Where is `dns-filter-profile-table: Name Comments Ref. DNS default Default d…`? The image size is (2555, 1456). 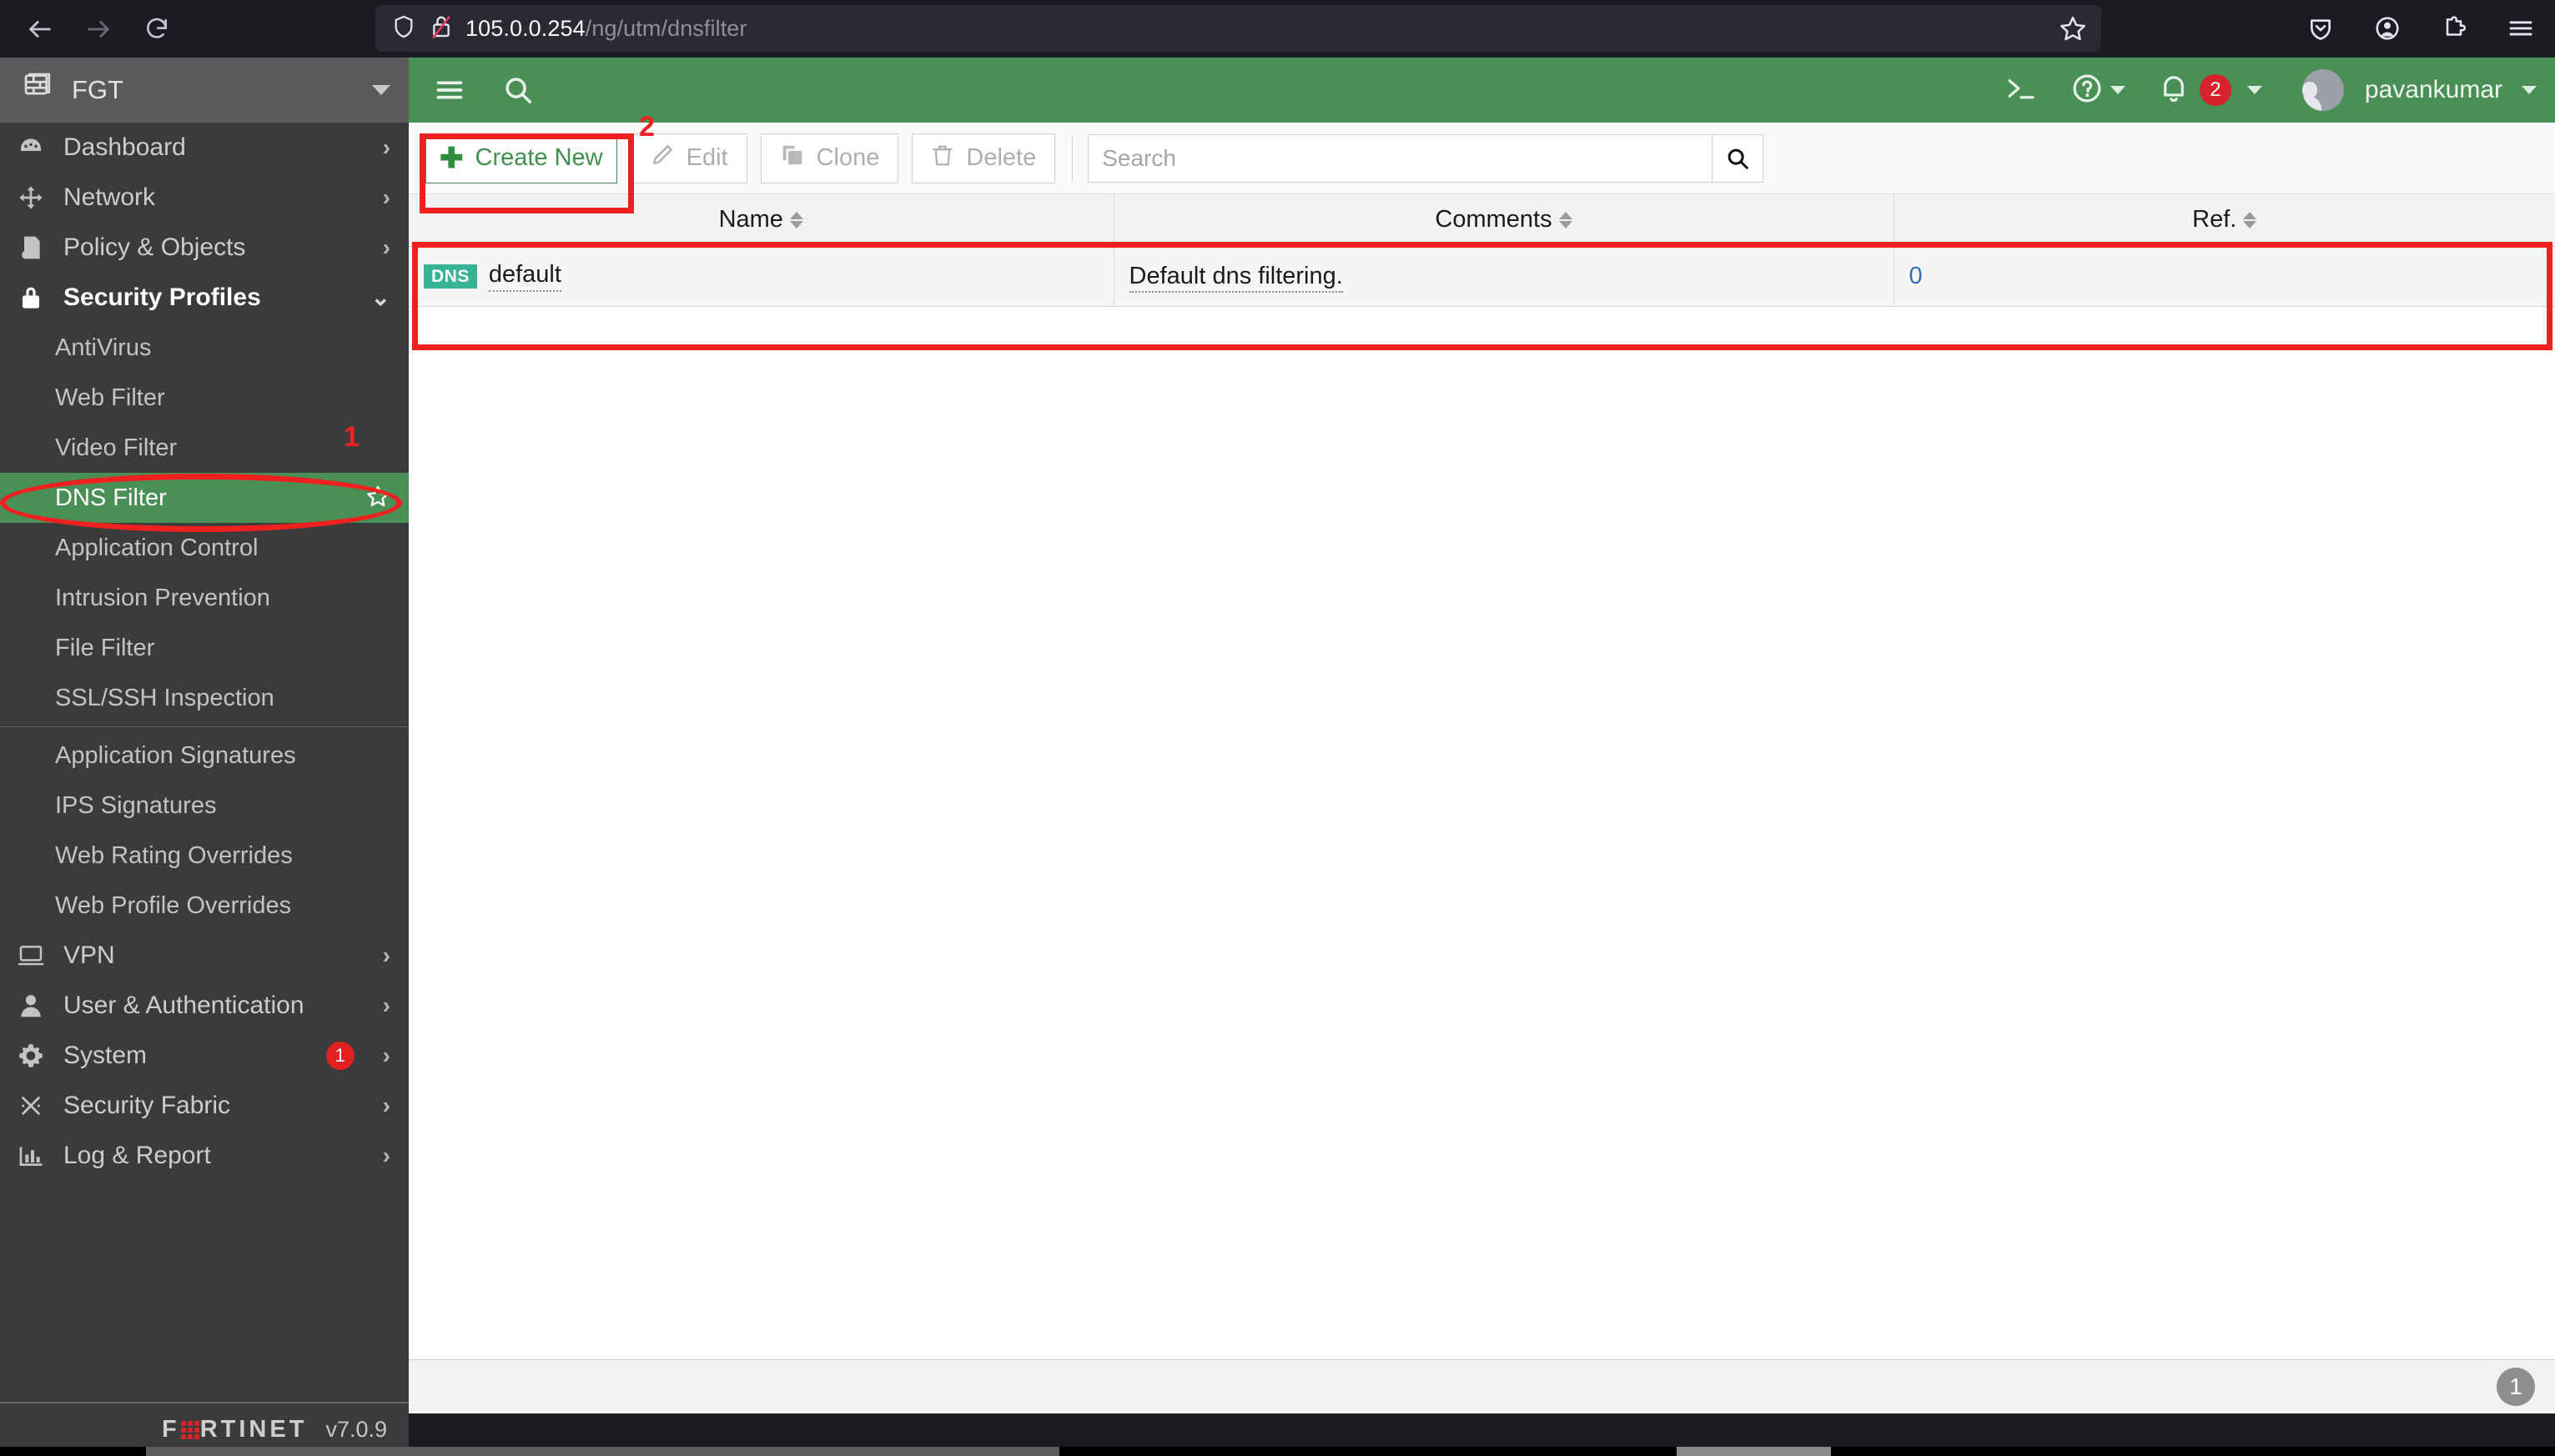 dns-filter-profile-table: Name Comments Ref. DNS default Default d… is located at coordinates (1482, 271).